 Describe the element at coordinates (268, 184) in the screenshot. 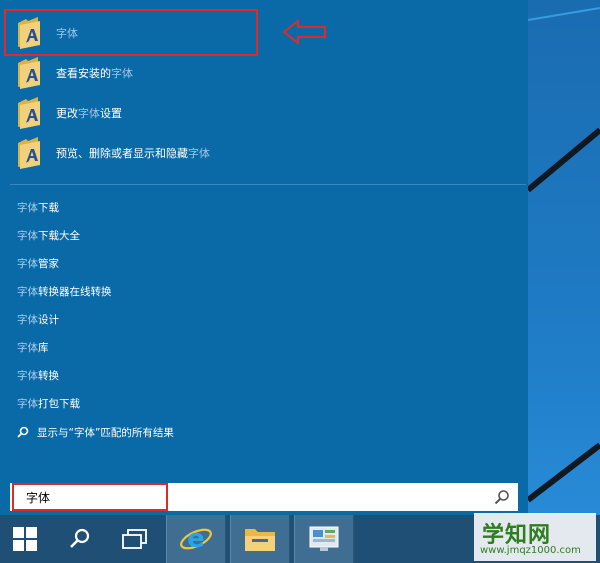

I see `results-divider` at that location.